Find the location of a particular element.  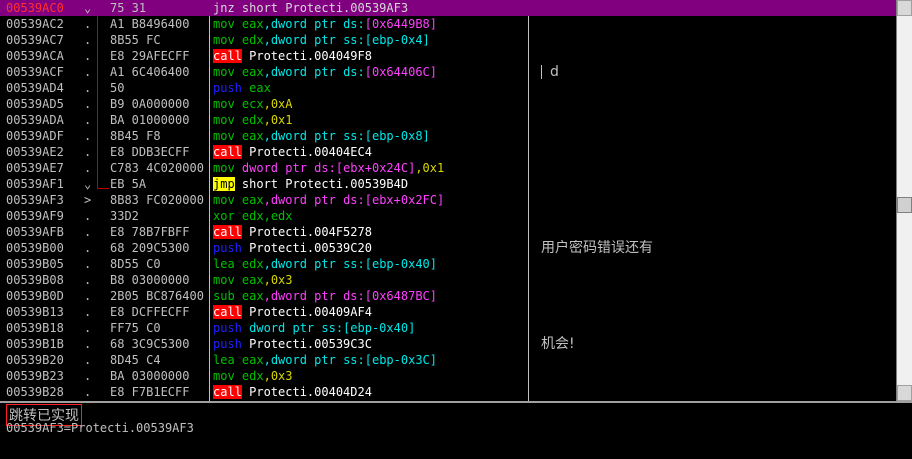

instruction-token: xor is located at coordinates (224, 216).